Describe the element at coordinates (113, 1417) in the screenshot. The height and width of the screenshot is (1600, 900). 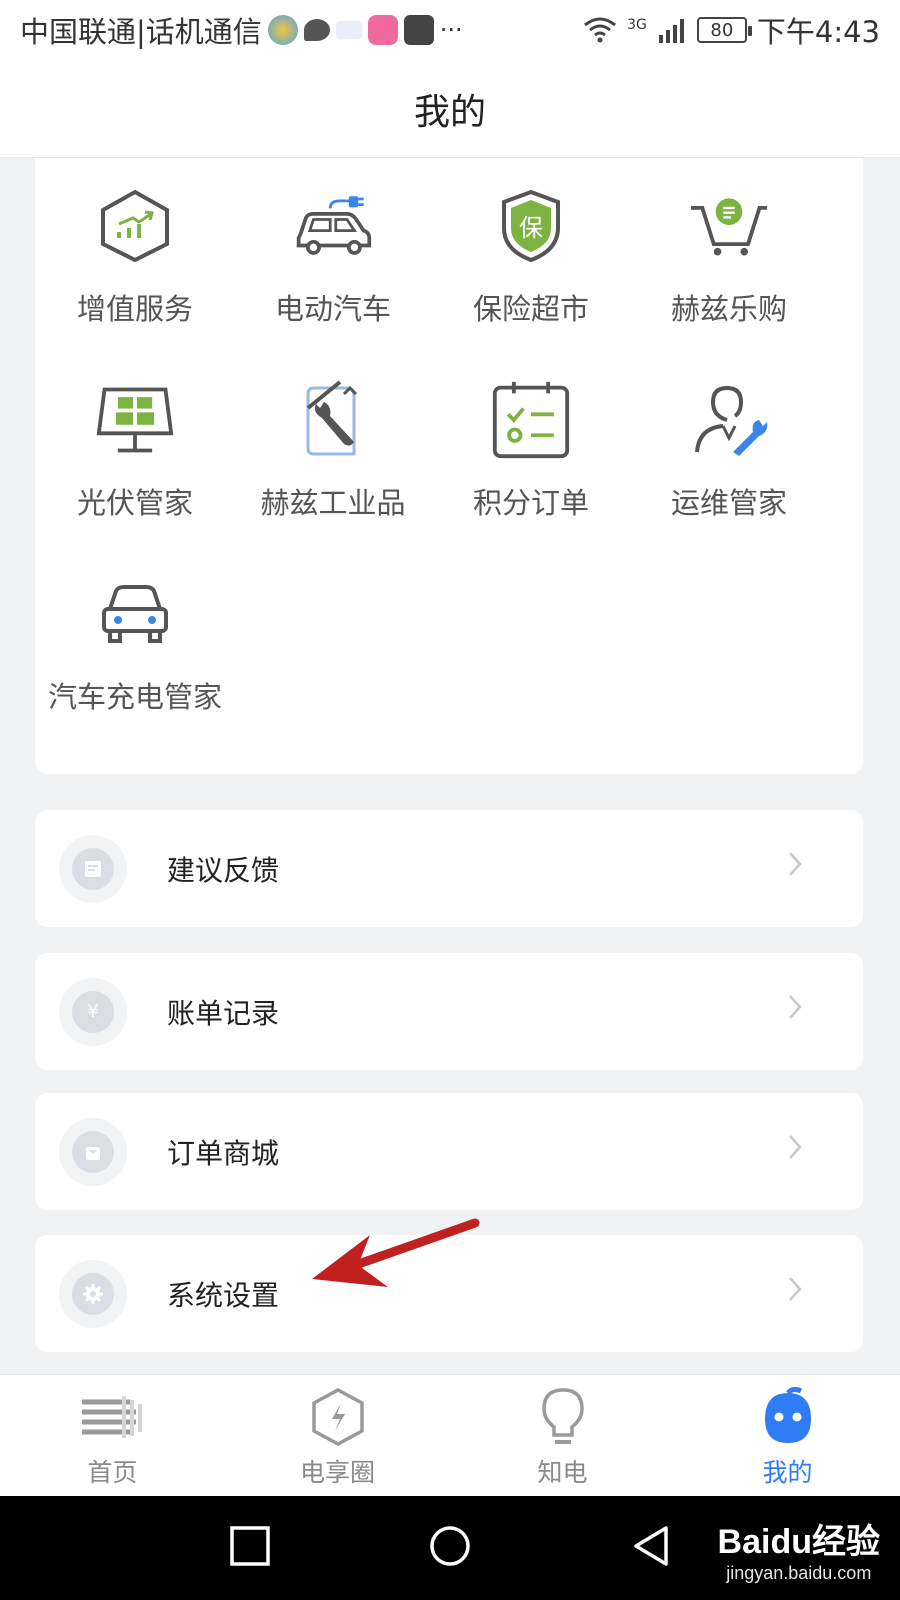
I see `home-icon` at that location.